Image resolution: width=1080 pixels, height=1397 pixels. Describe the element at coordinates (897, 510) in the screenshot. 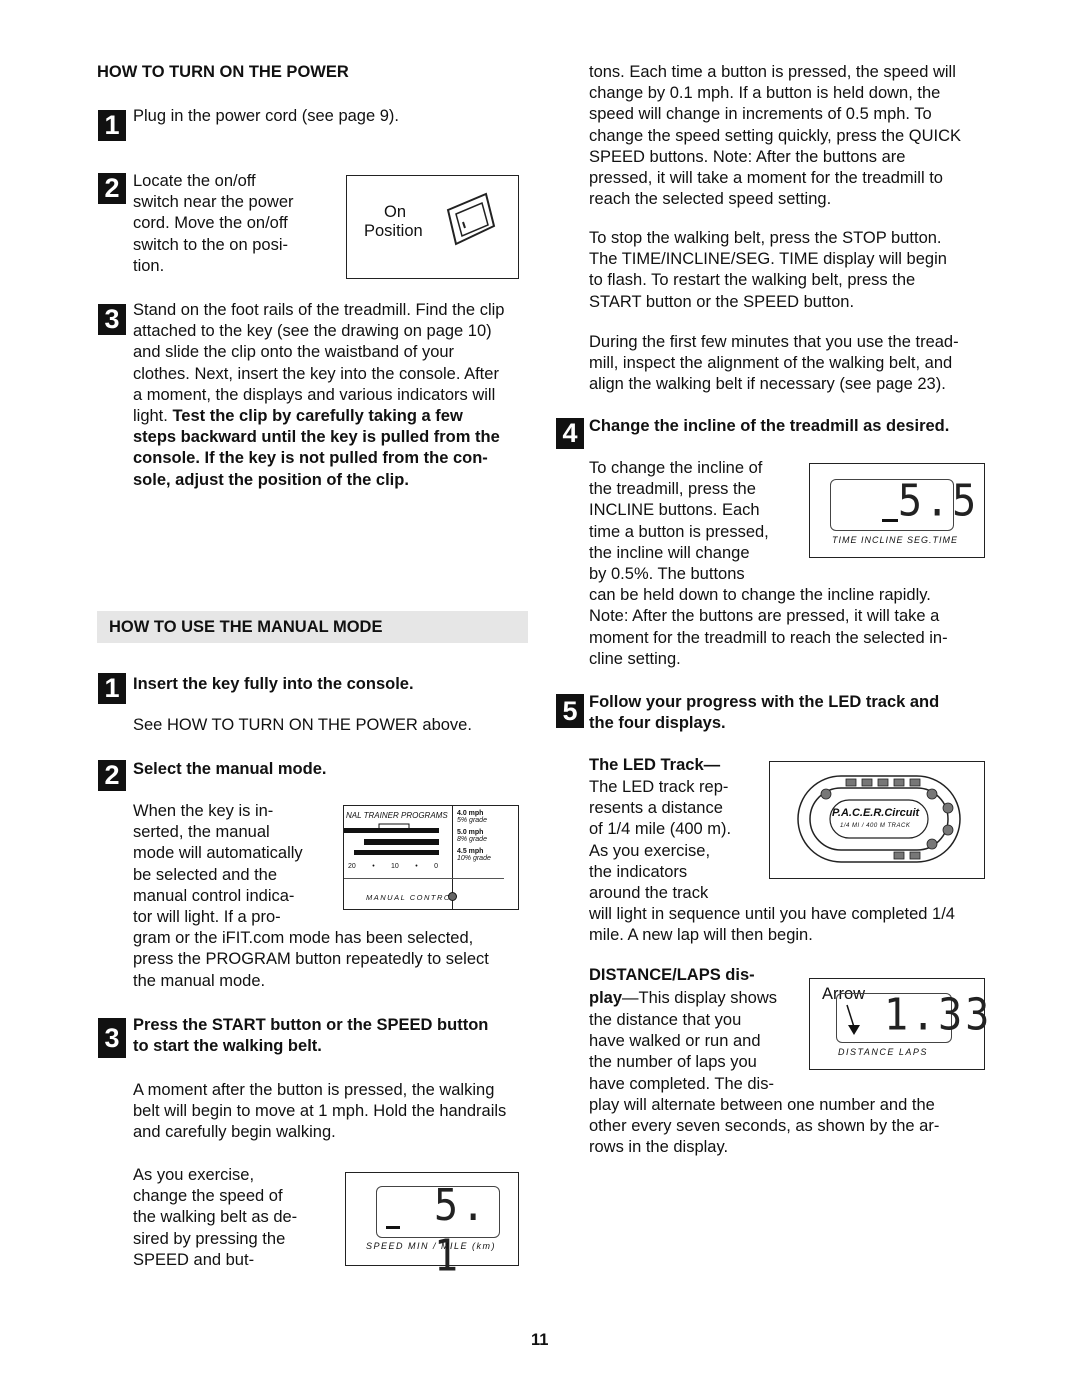

I see `incline-display-figure: 5.5 TIME INCLINE SEG.TIME` at that location.